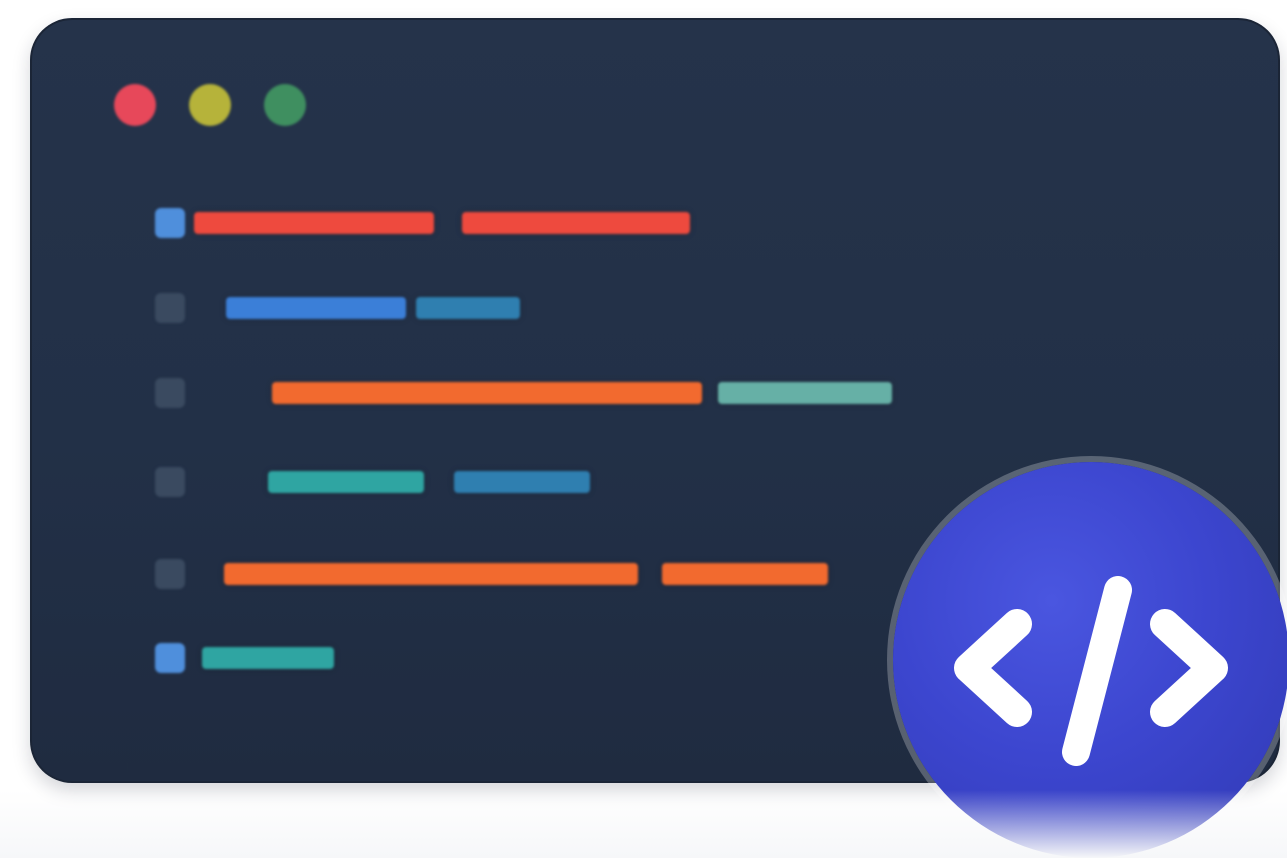 Image resolution: width=1287 pixels, height=858 pixels. Describe the element at coordinates (643, 824) in the screenshot. I see `bottom-fade` at that location.